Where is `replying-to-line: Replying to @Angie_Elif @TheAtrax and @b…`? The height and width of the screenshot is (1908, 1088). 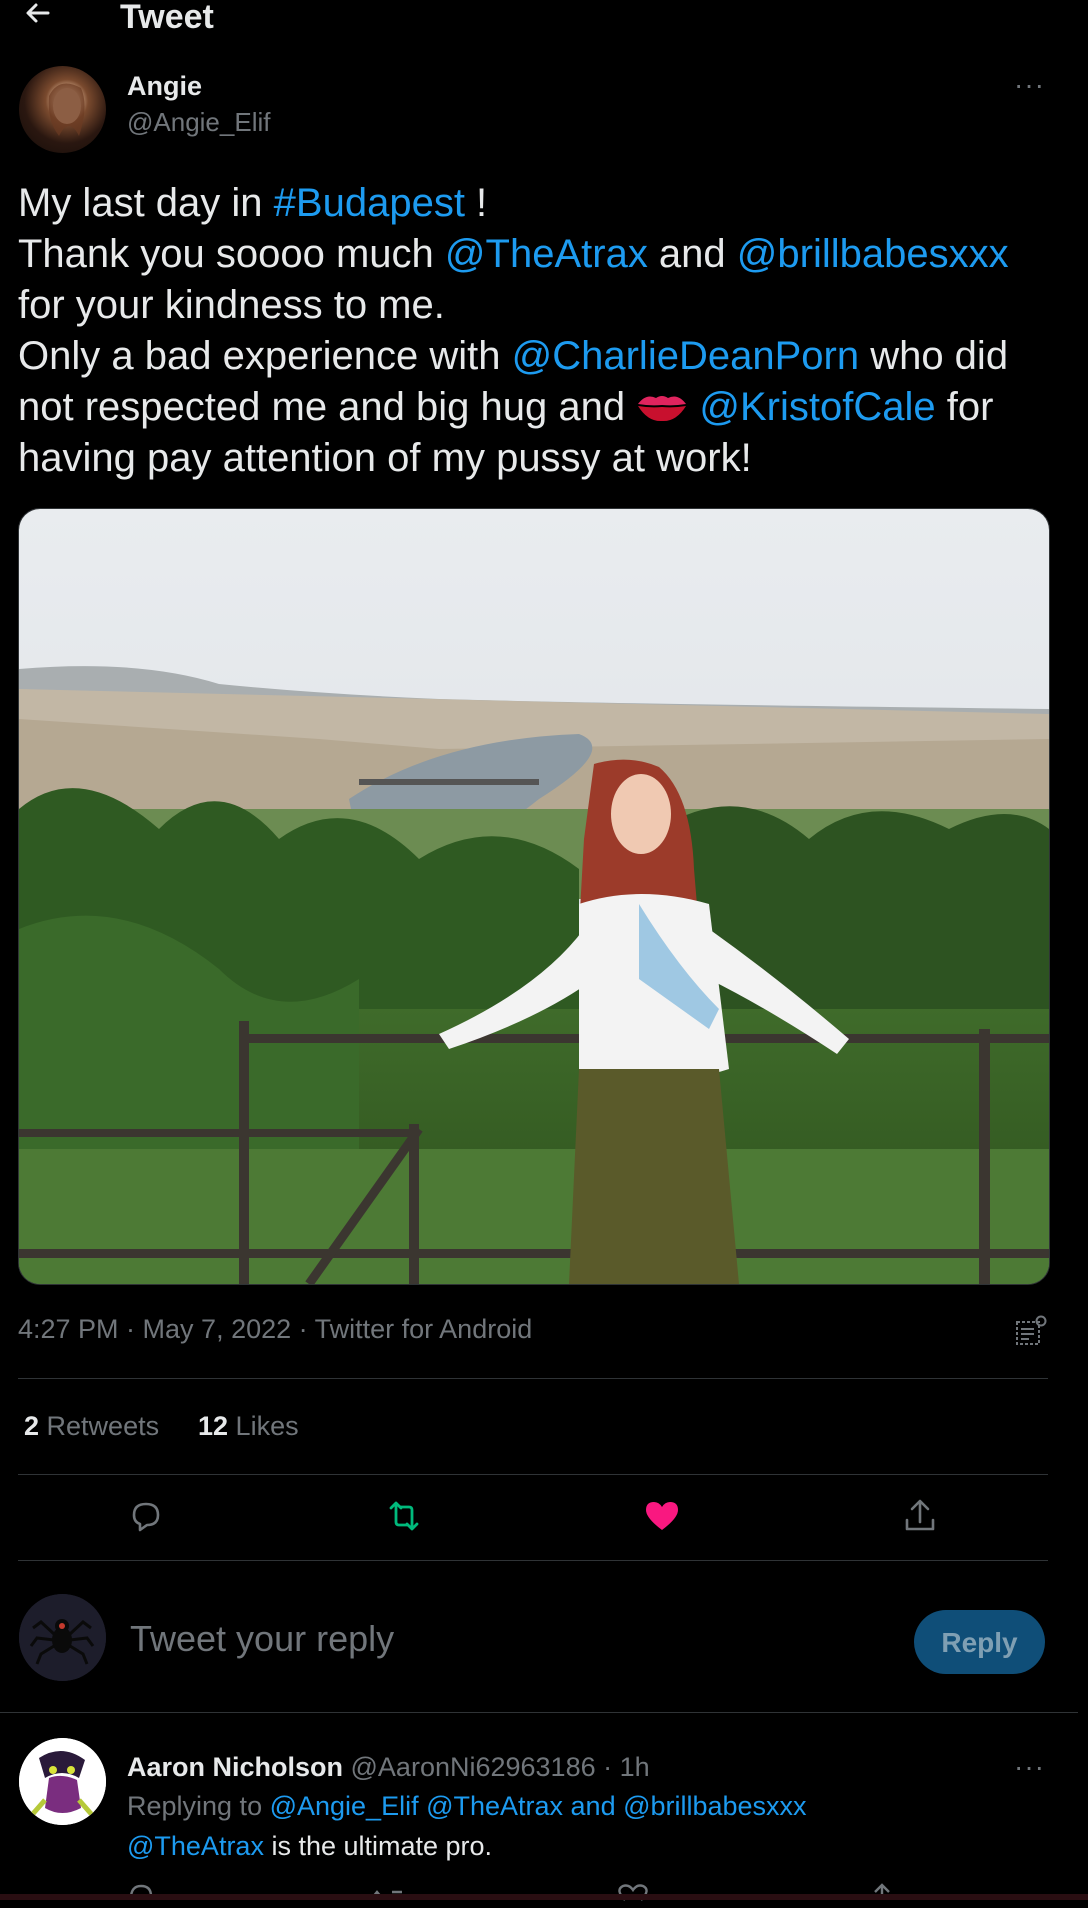 replying-to-line: Replying to @Angie_Elif @TheAtrax and @b… is located at coordinates (467, 1806).